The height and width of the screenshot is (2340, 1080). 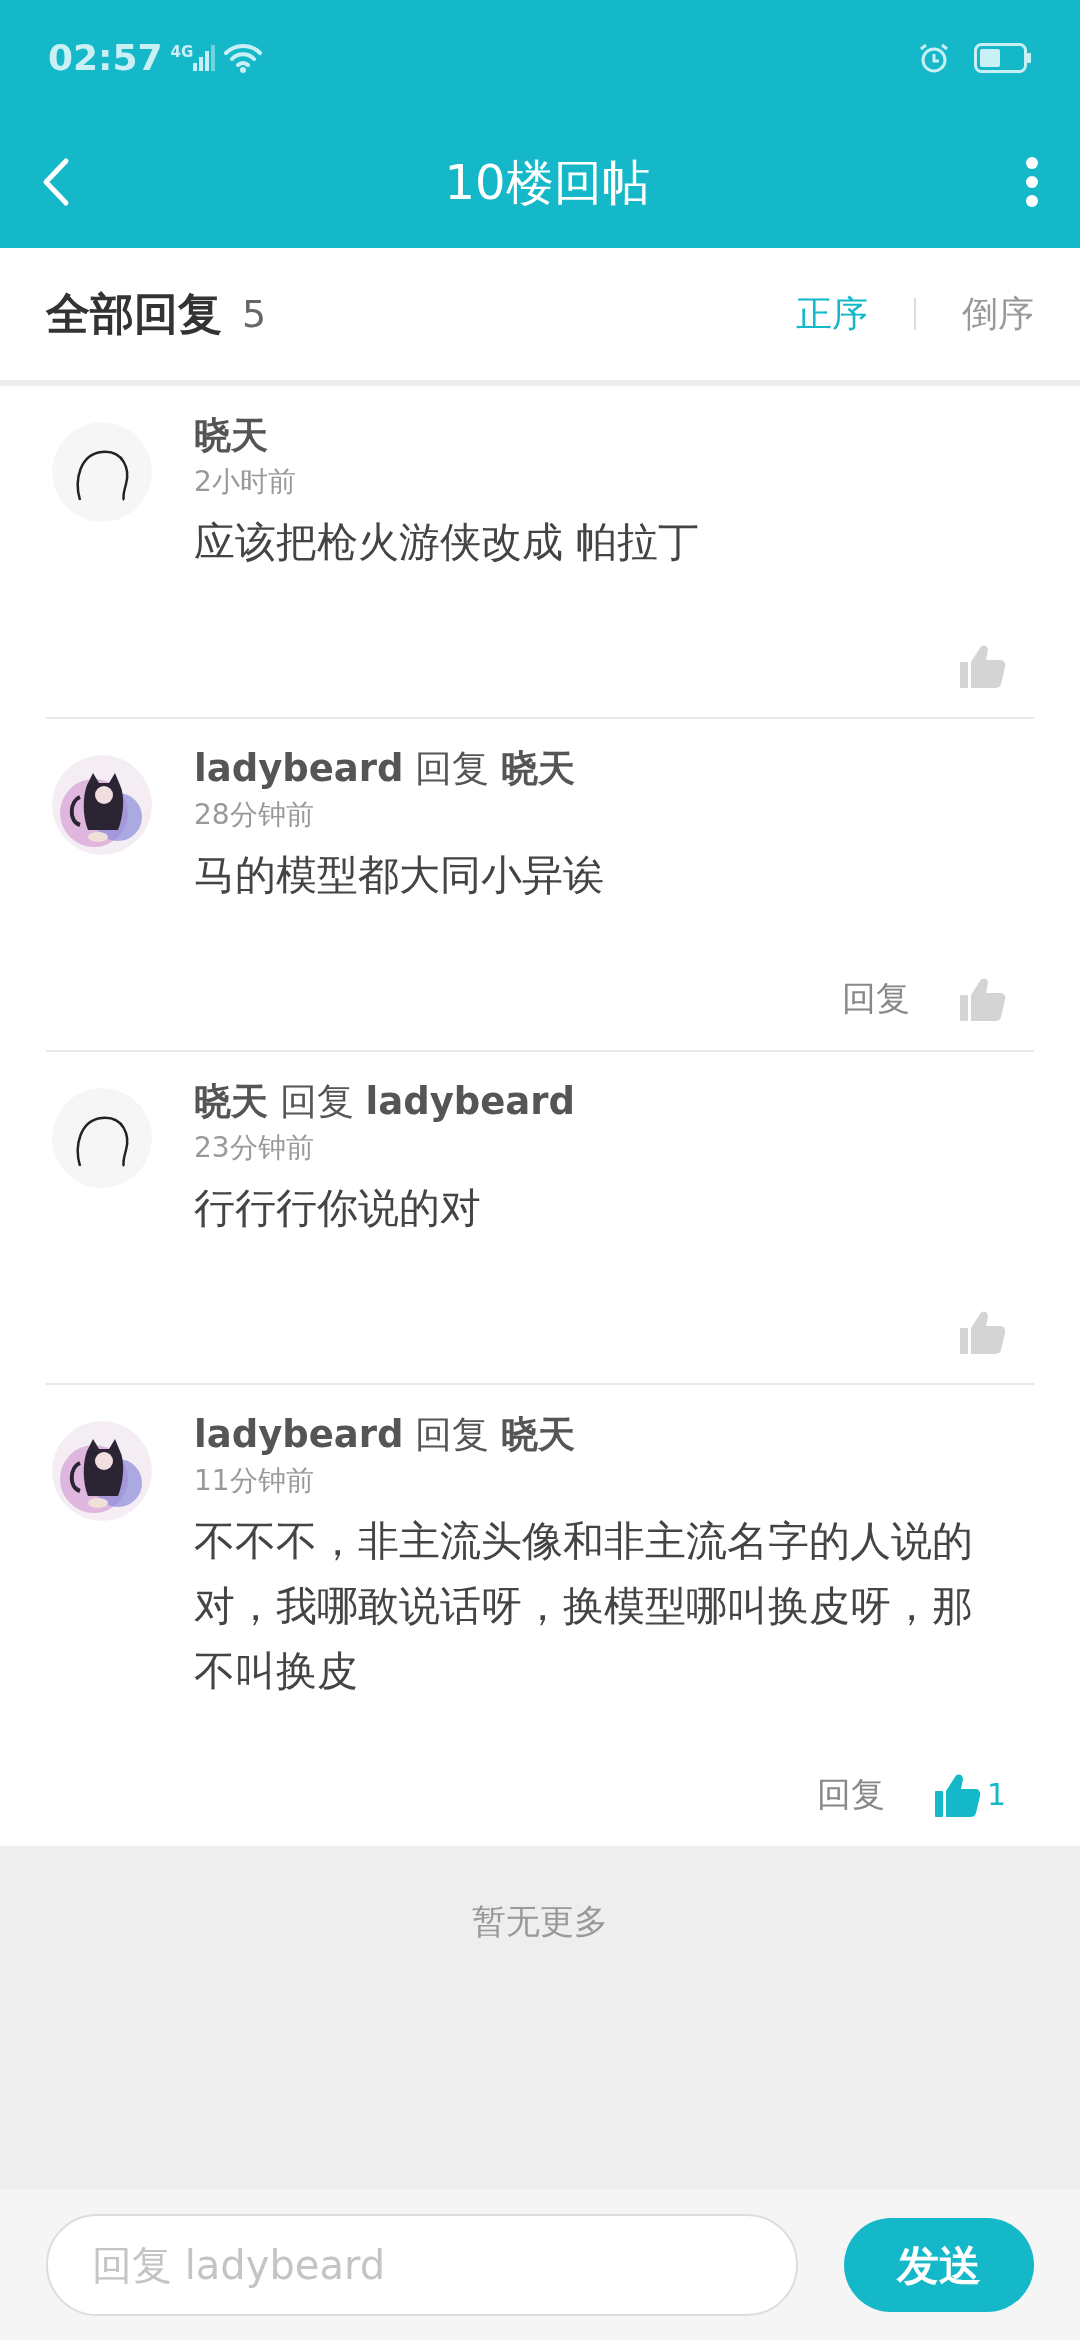 What do you see at coordinates (998, 314) in the screenshot?
I see `sort-tab: 倒序` at bounding box center [998, 314].